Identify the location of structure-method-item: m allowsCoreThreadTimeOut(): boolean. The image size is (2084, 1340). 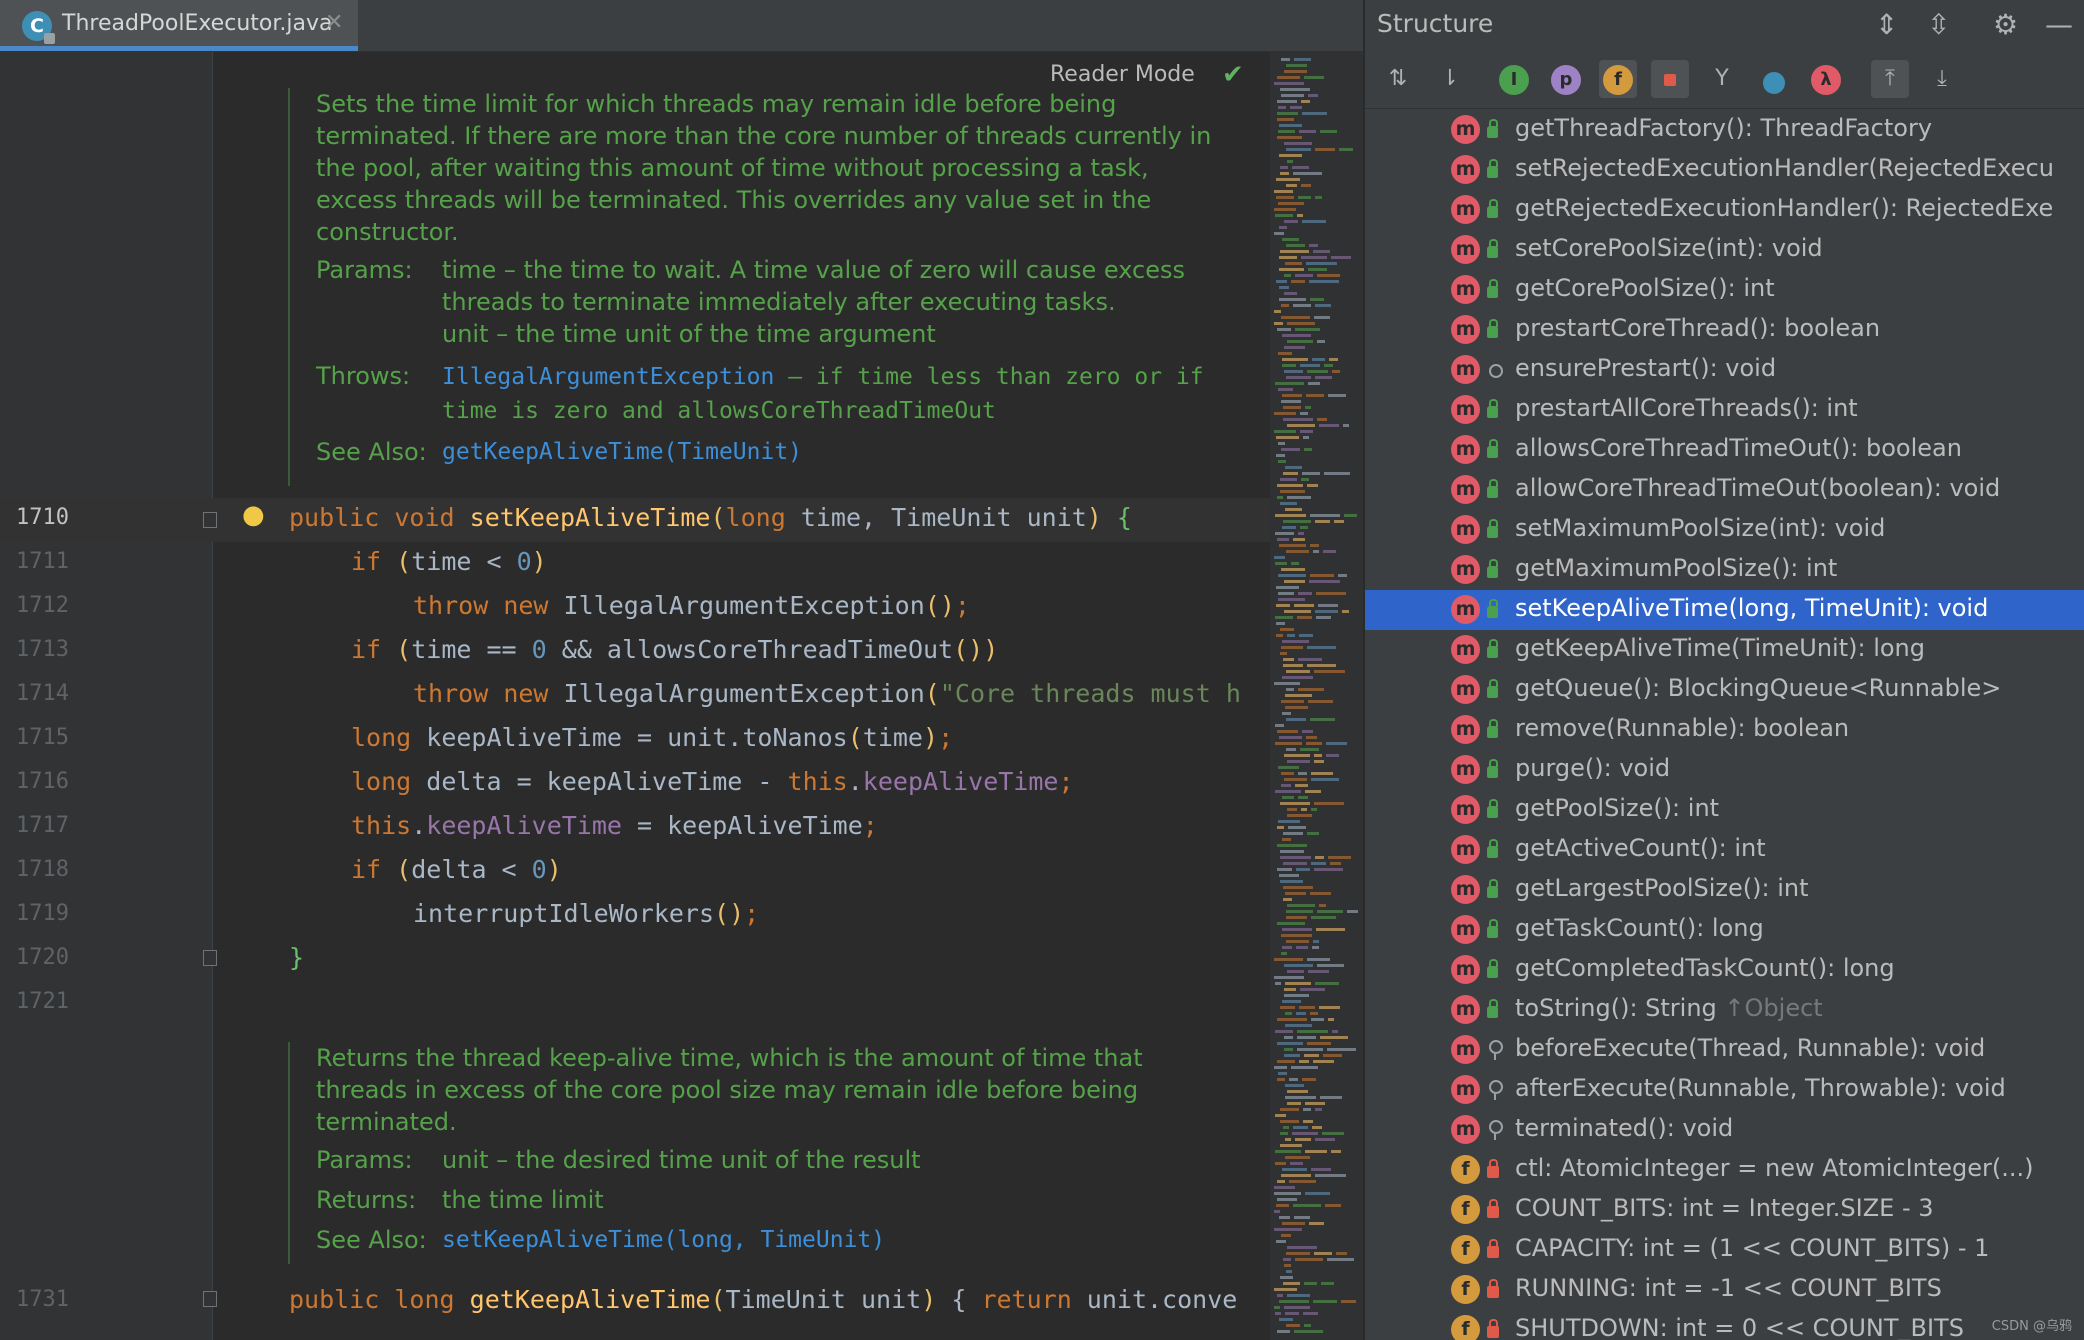
(1724, 450).